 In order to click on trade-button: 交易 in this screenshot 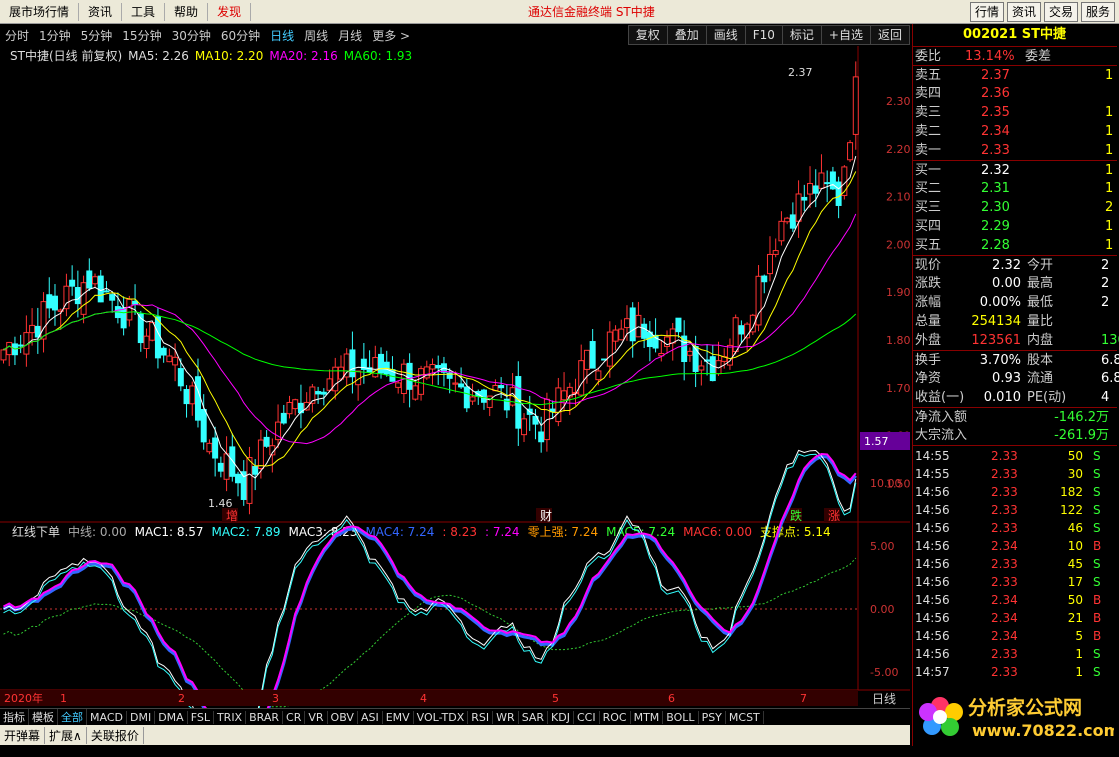, I will do `click(1060, 12)`.